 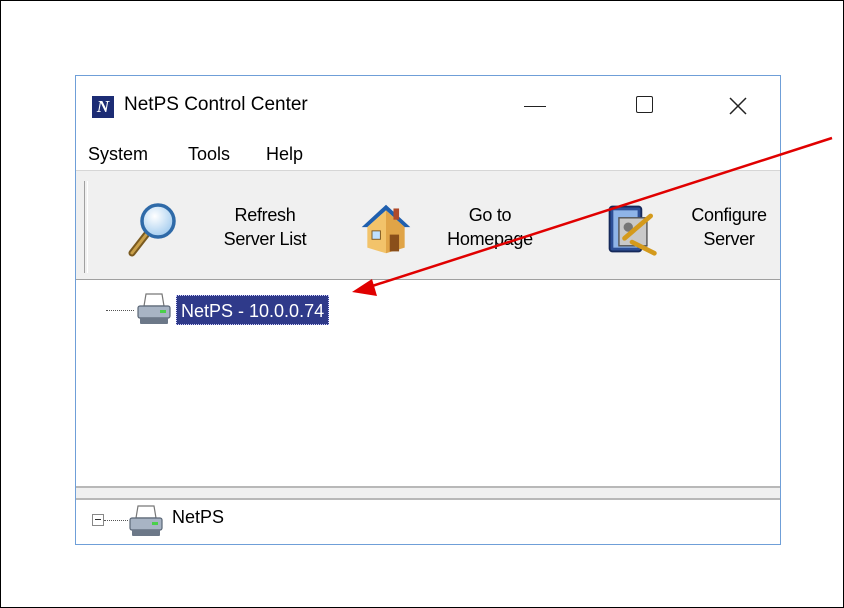 I want to click on go-to-homepage-button: Go to Homepage, so click(x=478, y=225).